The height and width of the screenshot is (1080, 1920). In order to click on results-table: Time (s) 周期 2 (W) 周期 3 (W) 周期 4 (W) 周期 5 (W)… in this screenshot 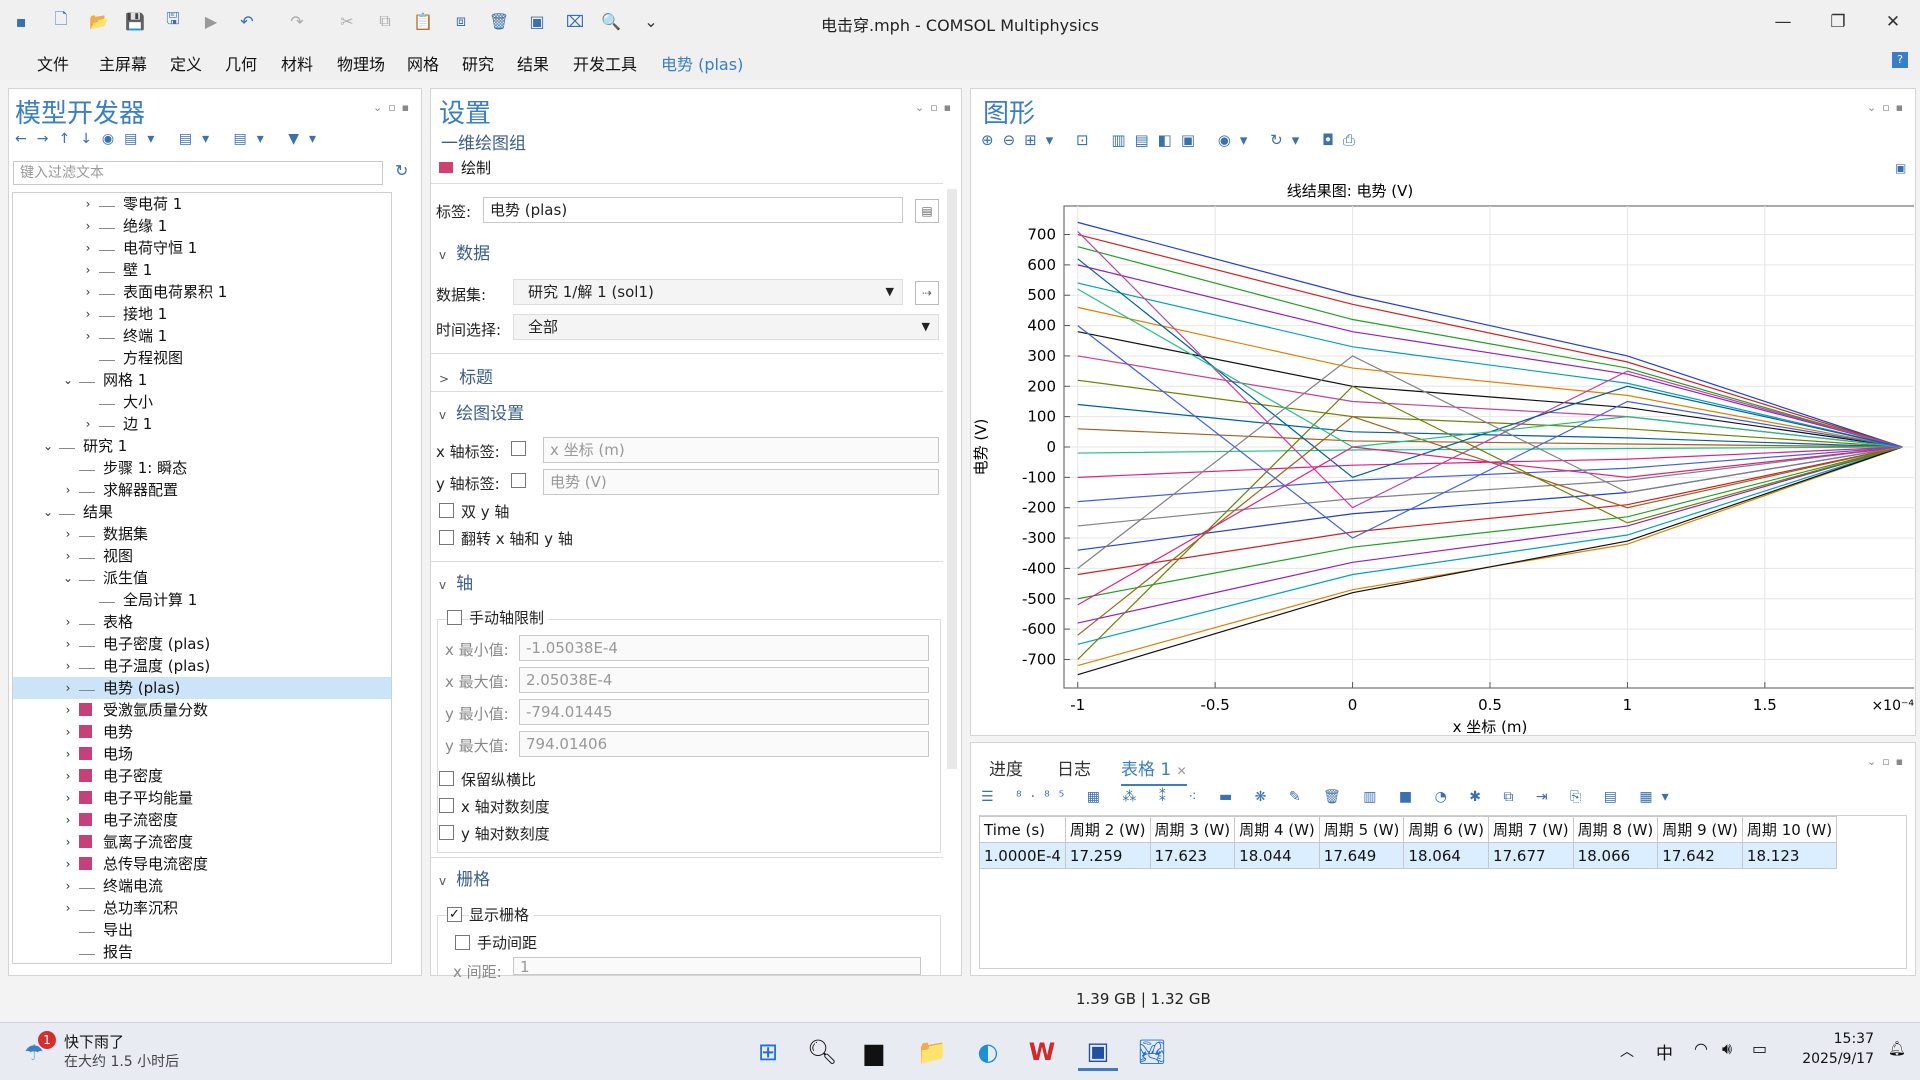, I will do `click(1408, 842)`.